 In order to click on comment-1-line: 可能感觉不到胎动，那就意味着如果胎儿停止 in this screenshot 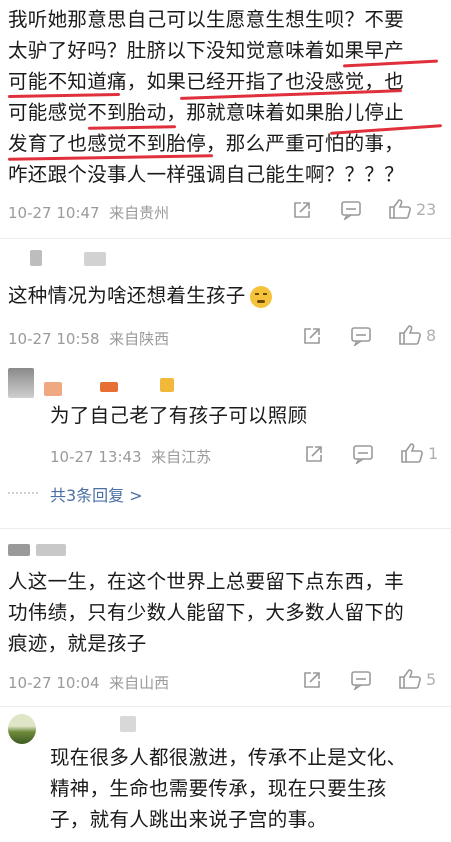, I will do `click(206, 112)`.